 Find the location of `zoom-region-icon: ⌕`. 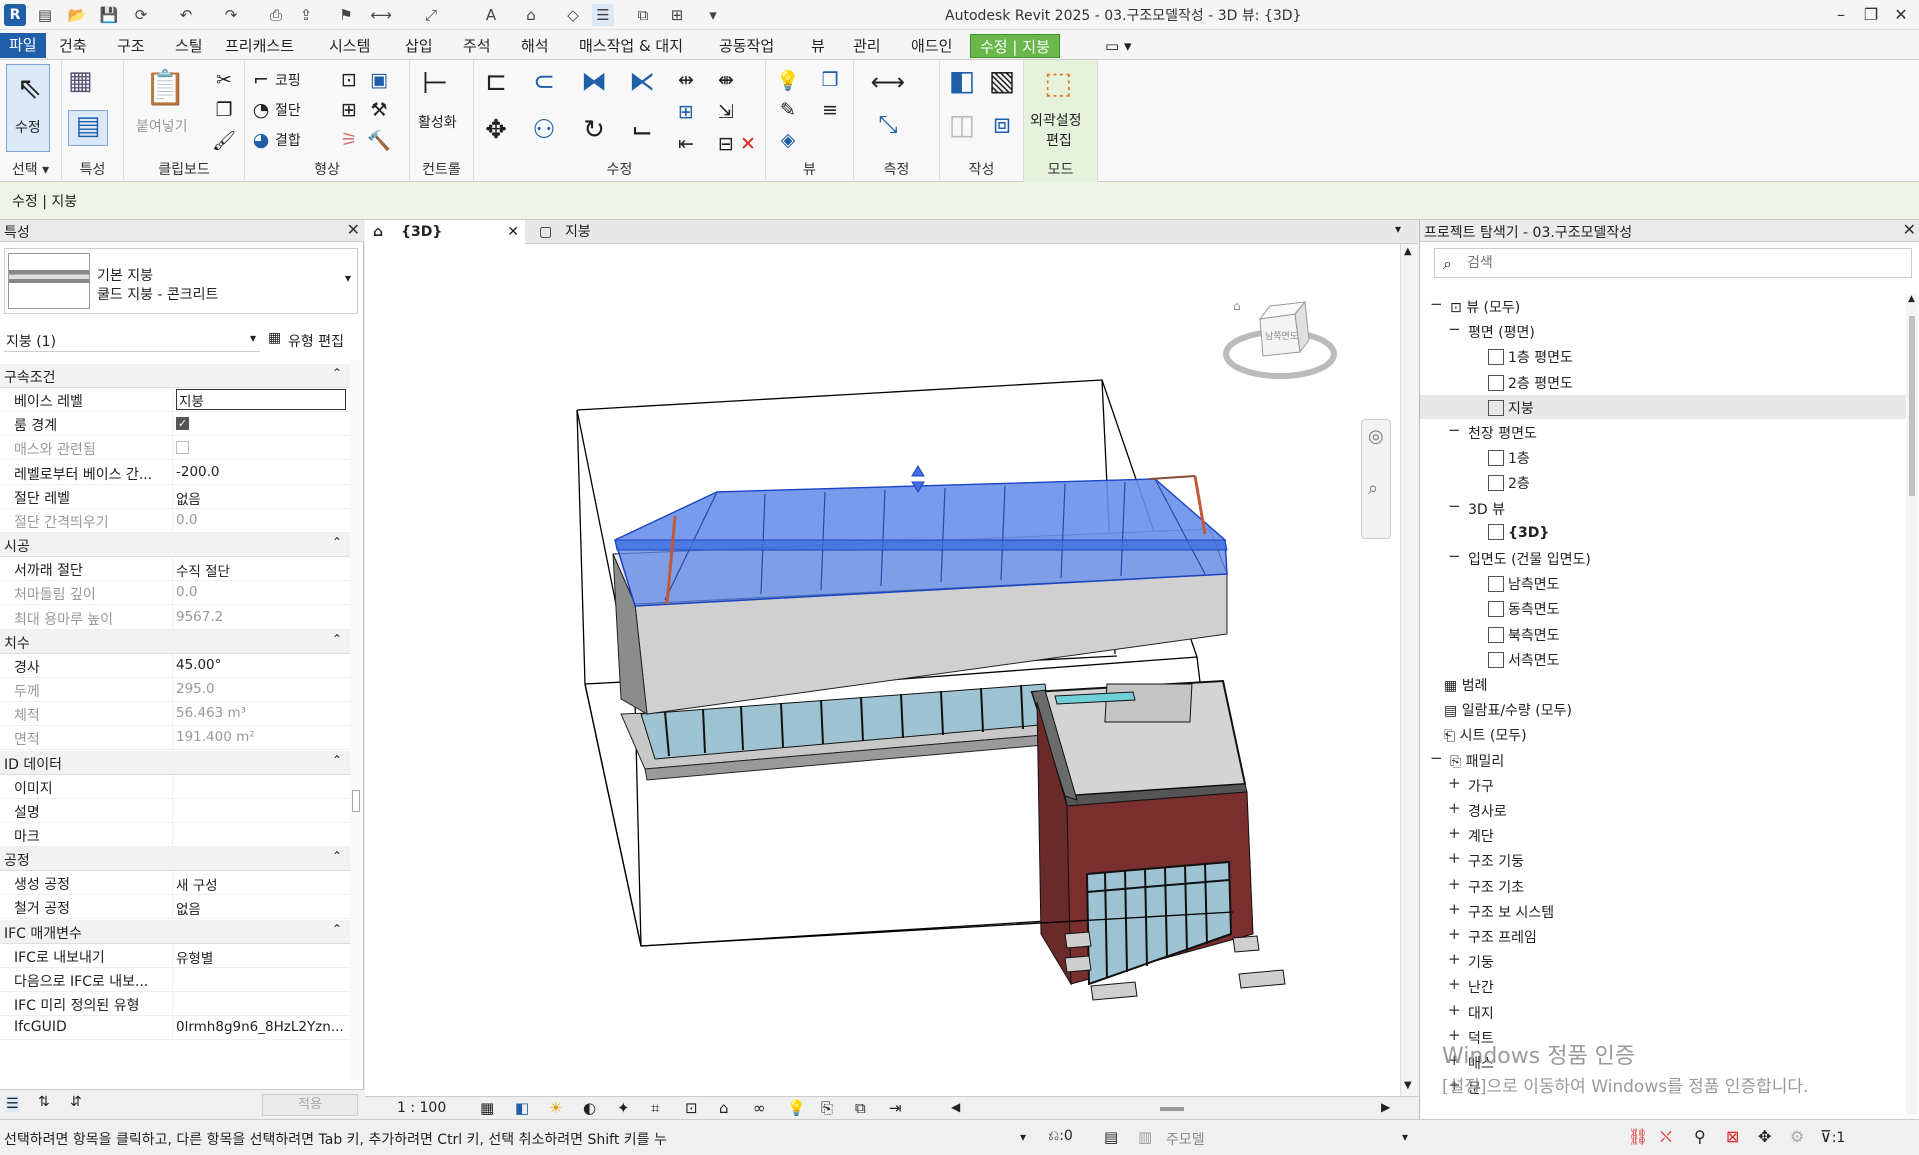

zoom-region-icon: ⌕ is located at coordinates (1373, 488).